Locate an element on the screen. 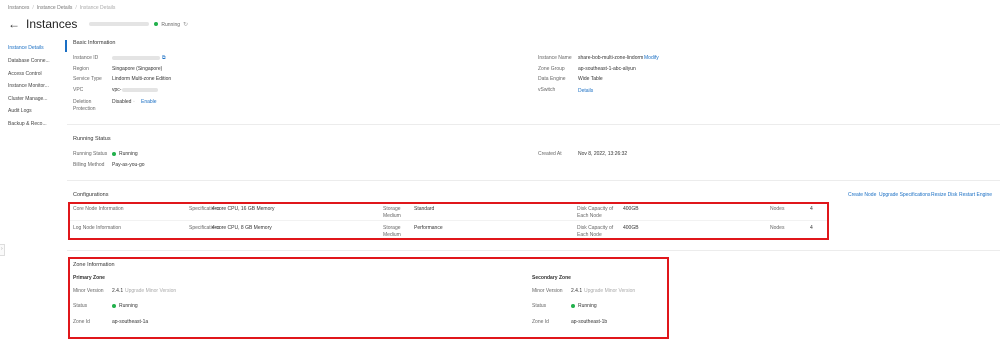 The width and height of the screenshot is (1000, 345). region-label: Region is located at coordinates (81, 69).